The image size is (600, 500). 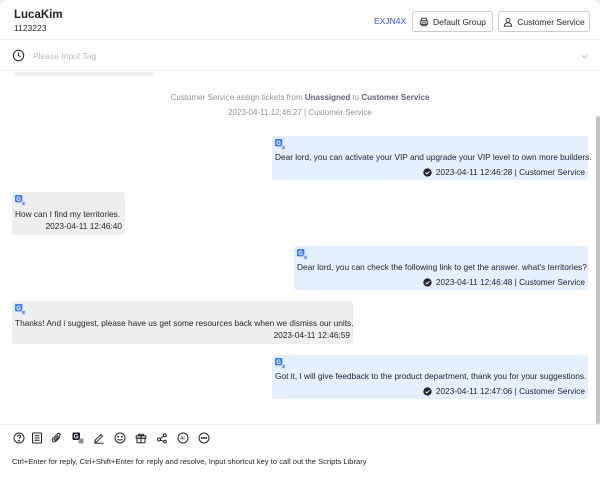 I want to click on attachment-button, so click(x=57, y=438).